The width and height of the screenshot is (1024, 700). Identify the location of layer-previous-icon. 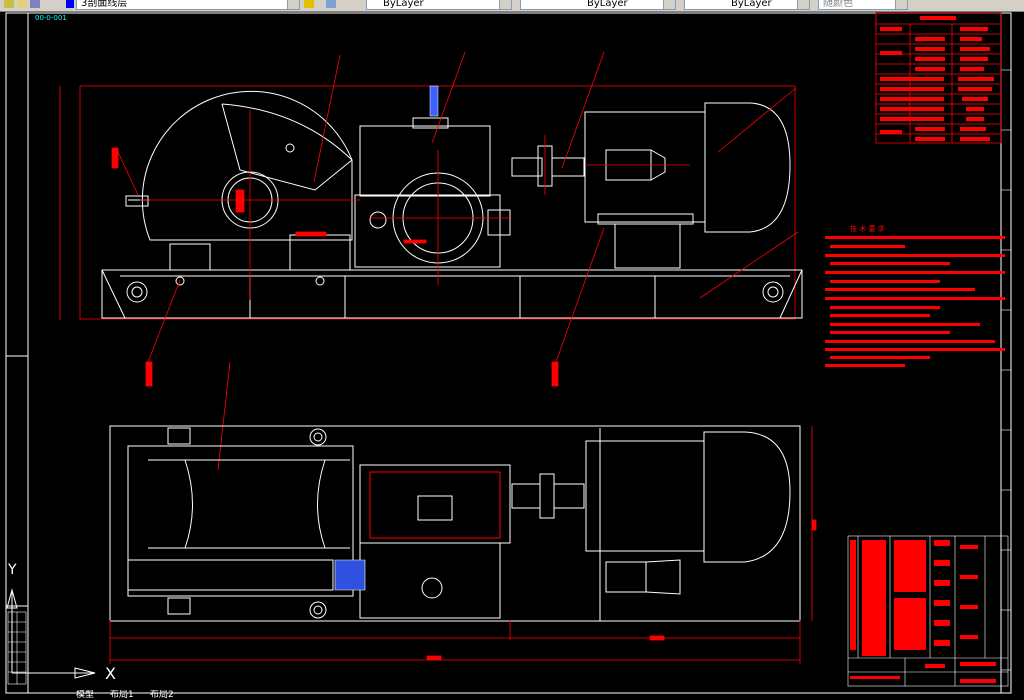
(331, 4).